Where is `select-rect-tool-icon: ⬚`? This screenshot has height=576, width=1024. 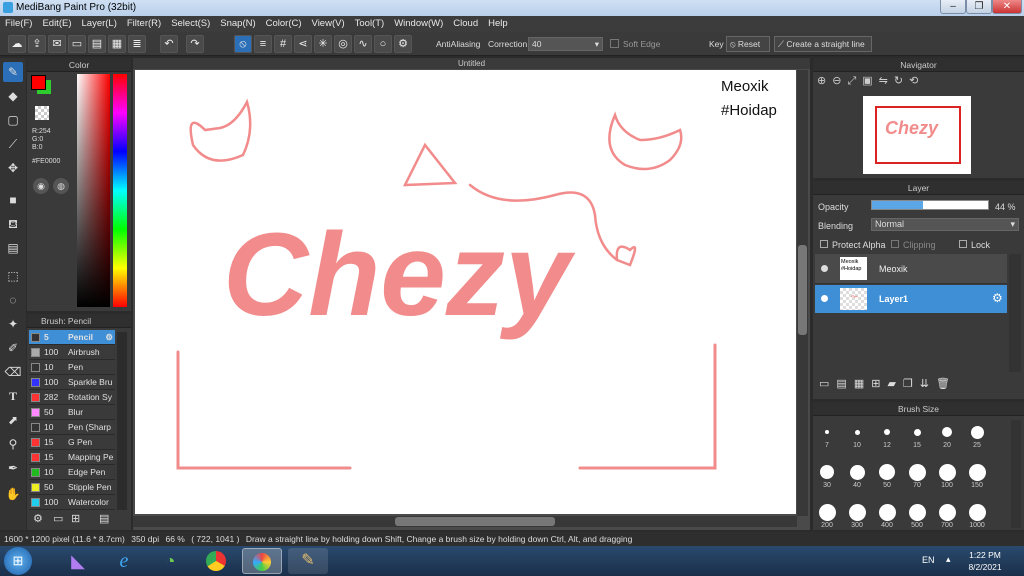 select-rect-tool-icon: ⬚ is located at coordinates (13, 276).